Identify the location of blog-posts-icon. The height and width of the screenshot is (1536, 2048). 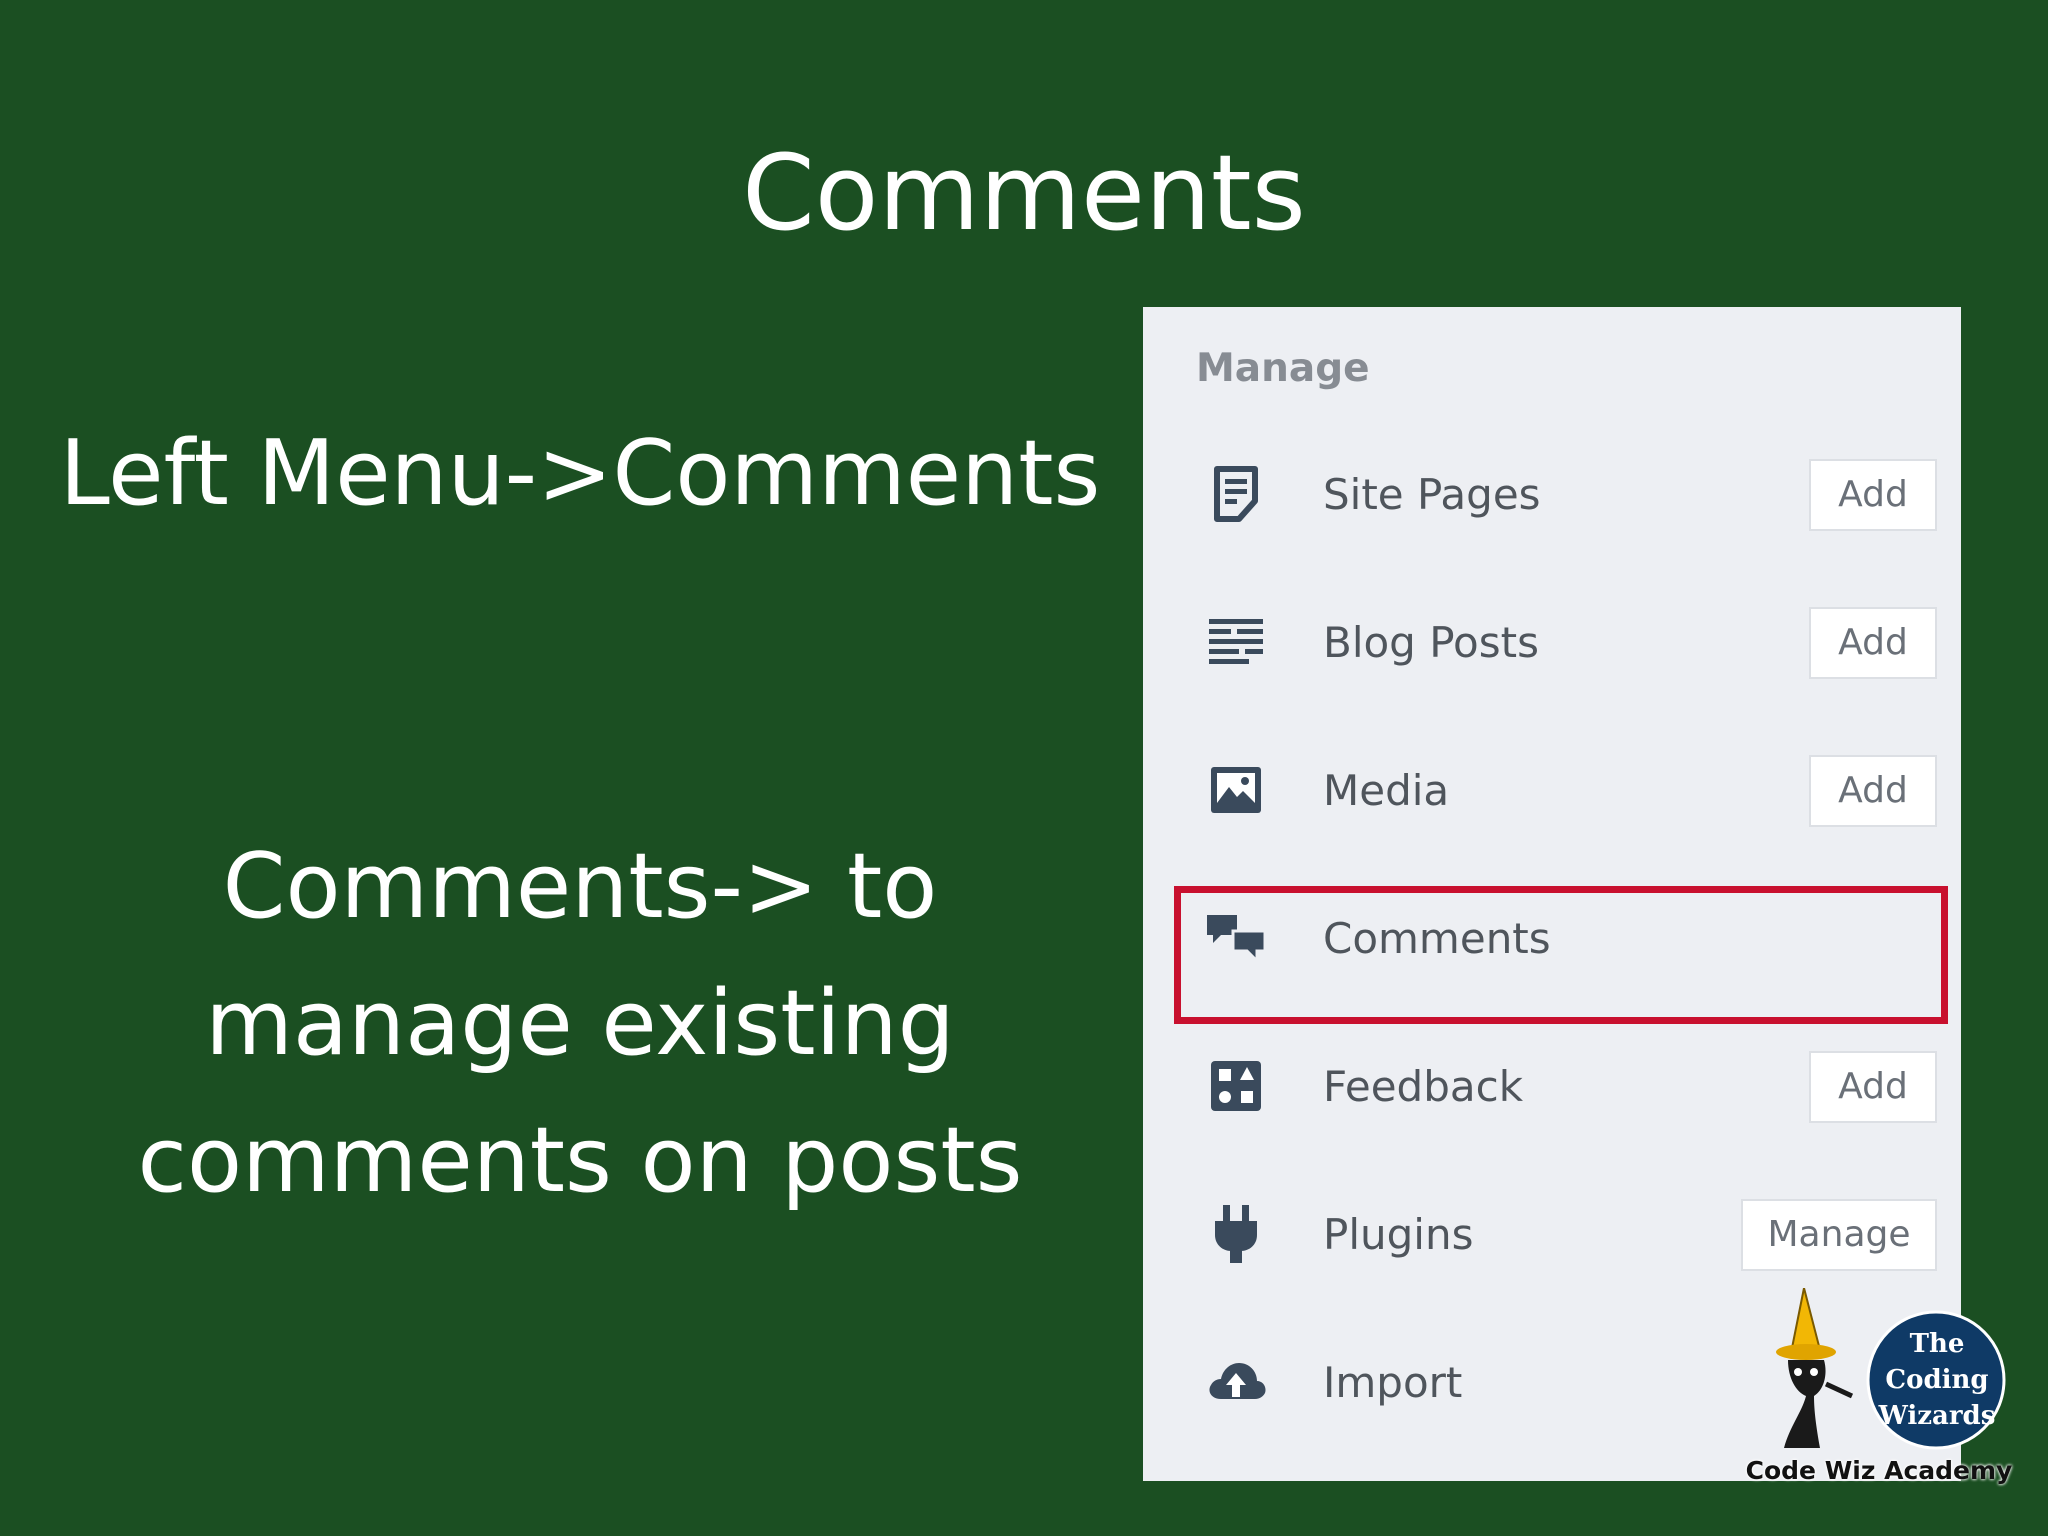
(1236, 642).